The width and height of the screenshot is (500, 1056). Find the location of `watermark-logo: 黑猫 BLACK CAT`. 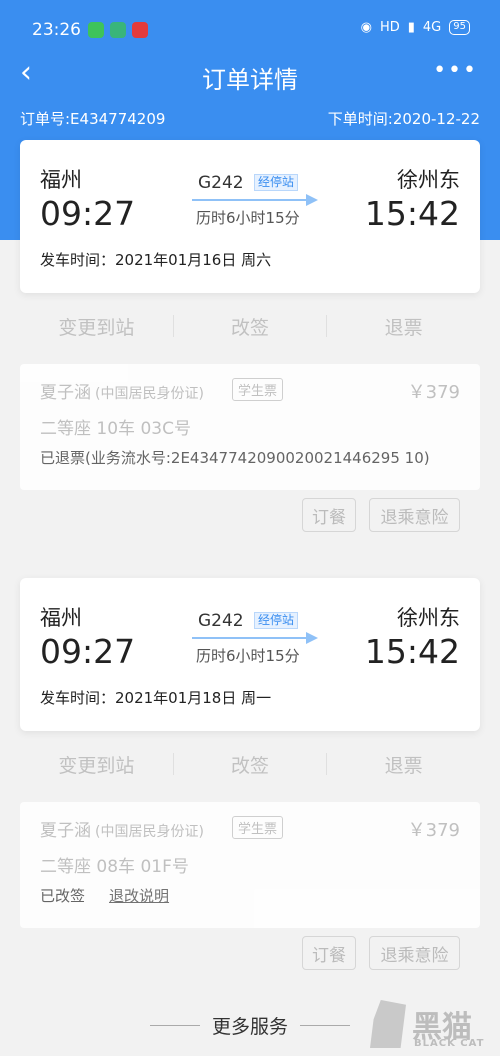

watermark-logo: 黑猫 BLACK CAT is located at coordinates (428, 1026).